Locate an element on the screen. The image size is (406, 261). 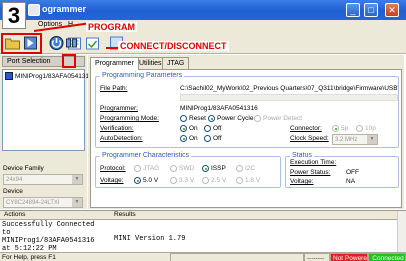
program-highlight is located at coordinates (21, 43).